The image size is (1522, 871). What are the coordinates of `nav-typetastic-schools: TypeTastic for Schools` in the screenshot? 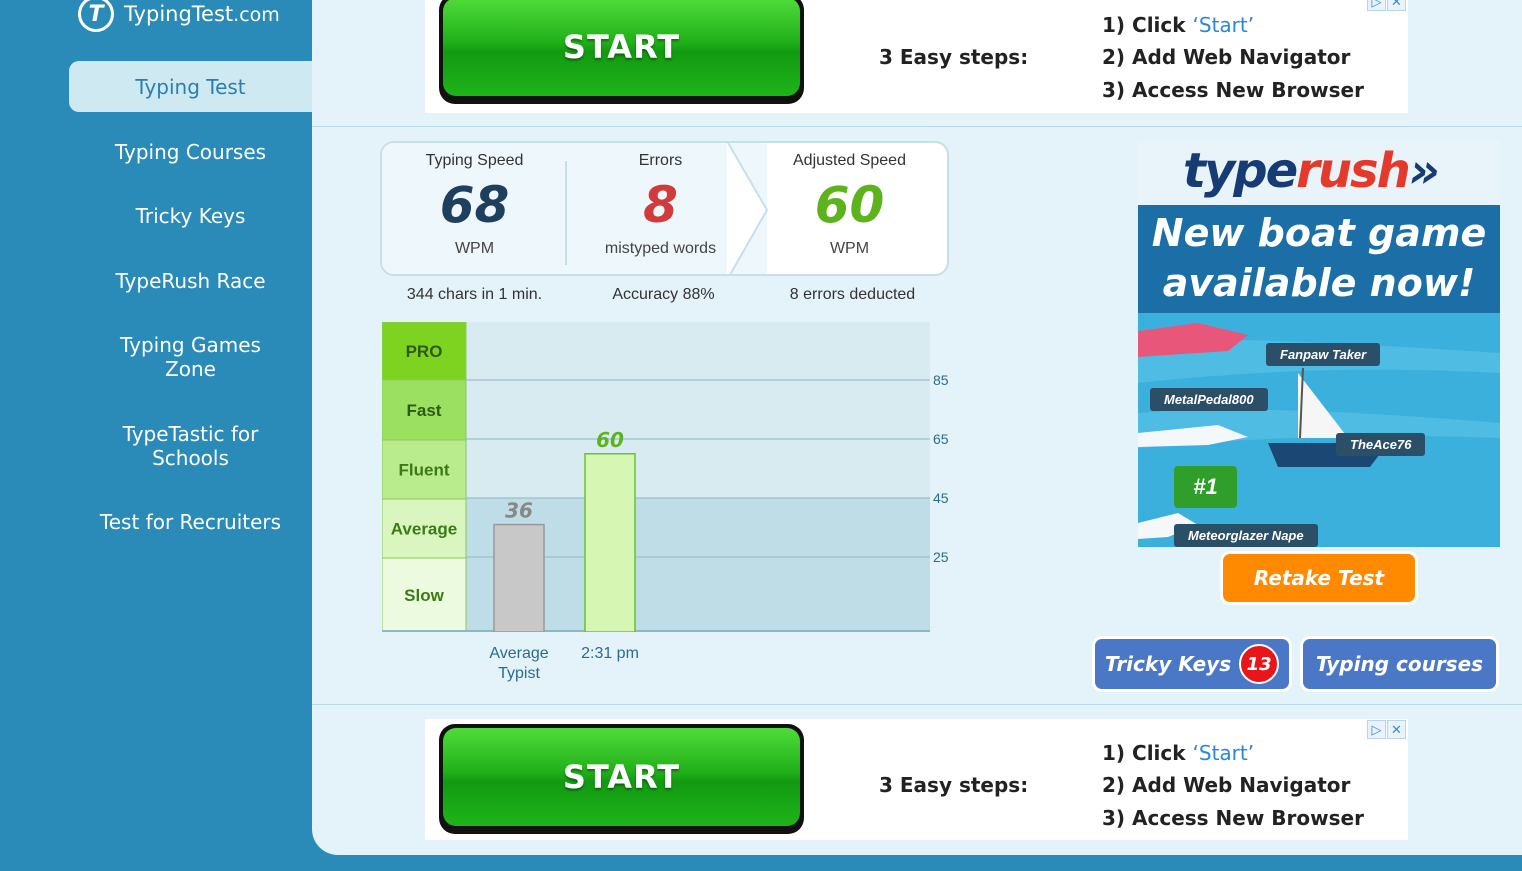 It's located at (190, 446).